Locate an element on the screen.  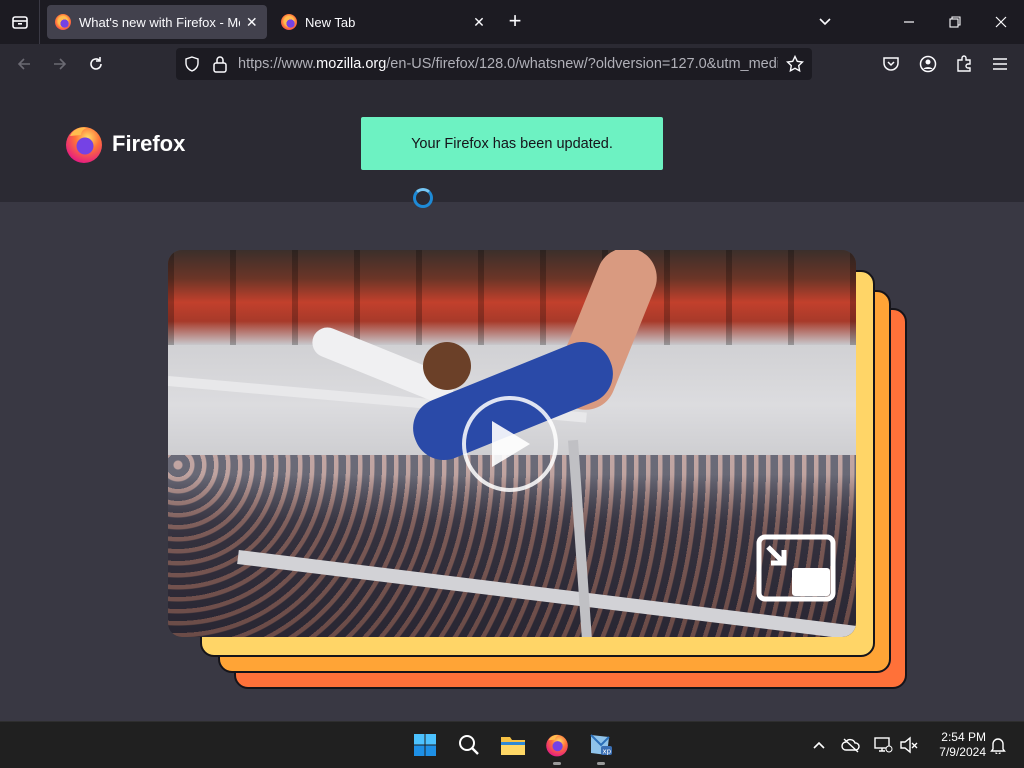
star-icon is located at coordinates (795, 63).